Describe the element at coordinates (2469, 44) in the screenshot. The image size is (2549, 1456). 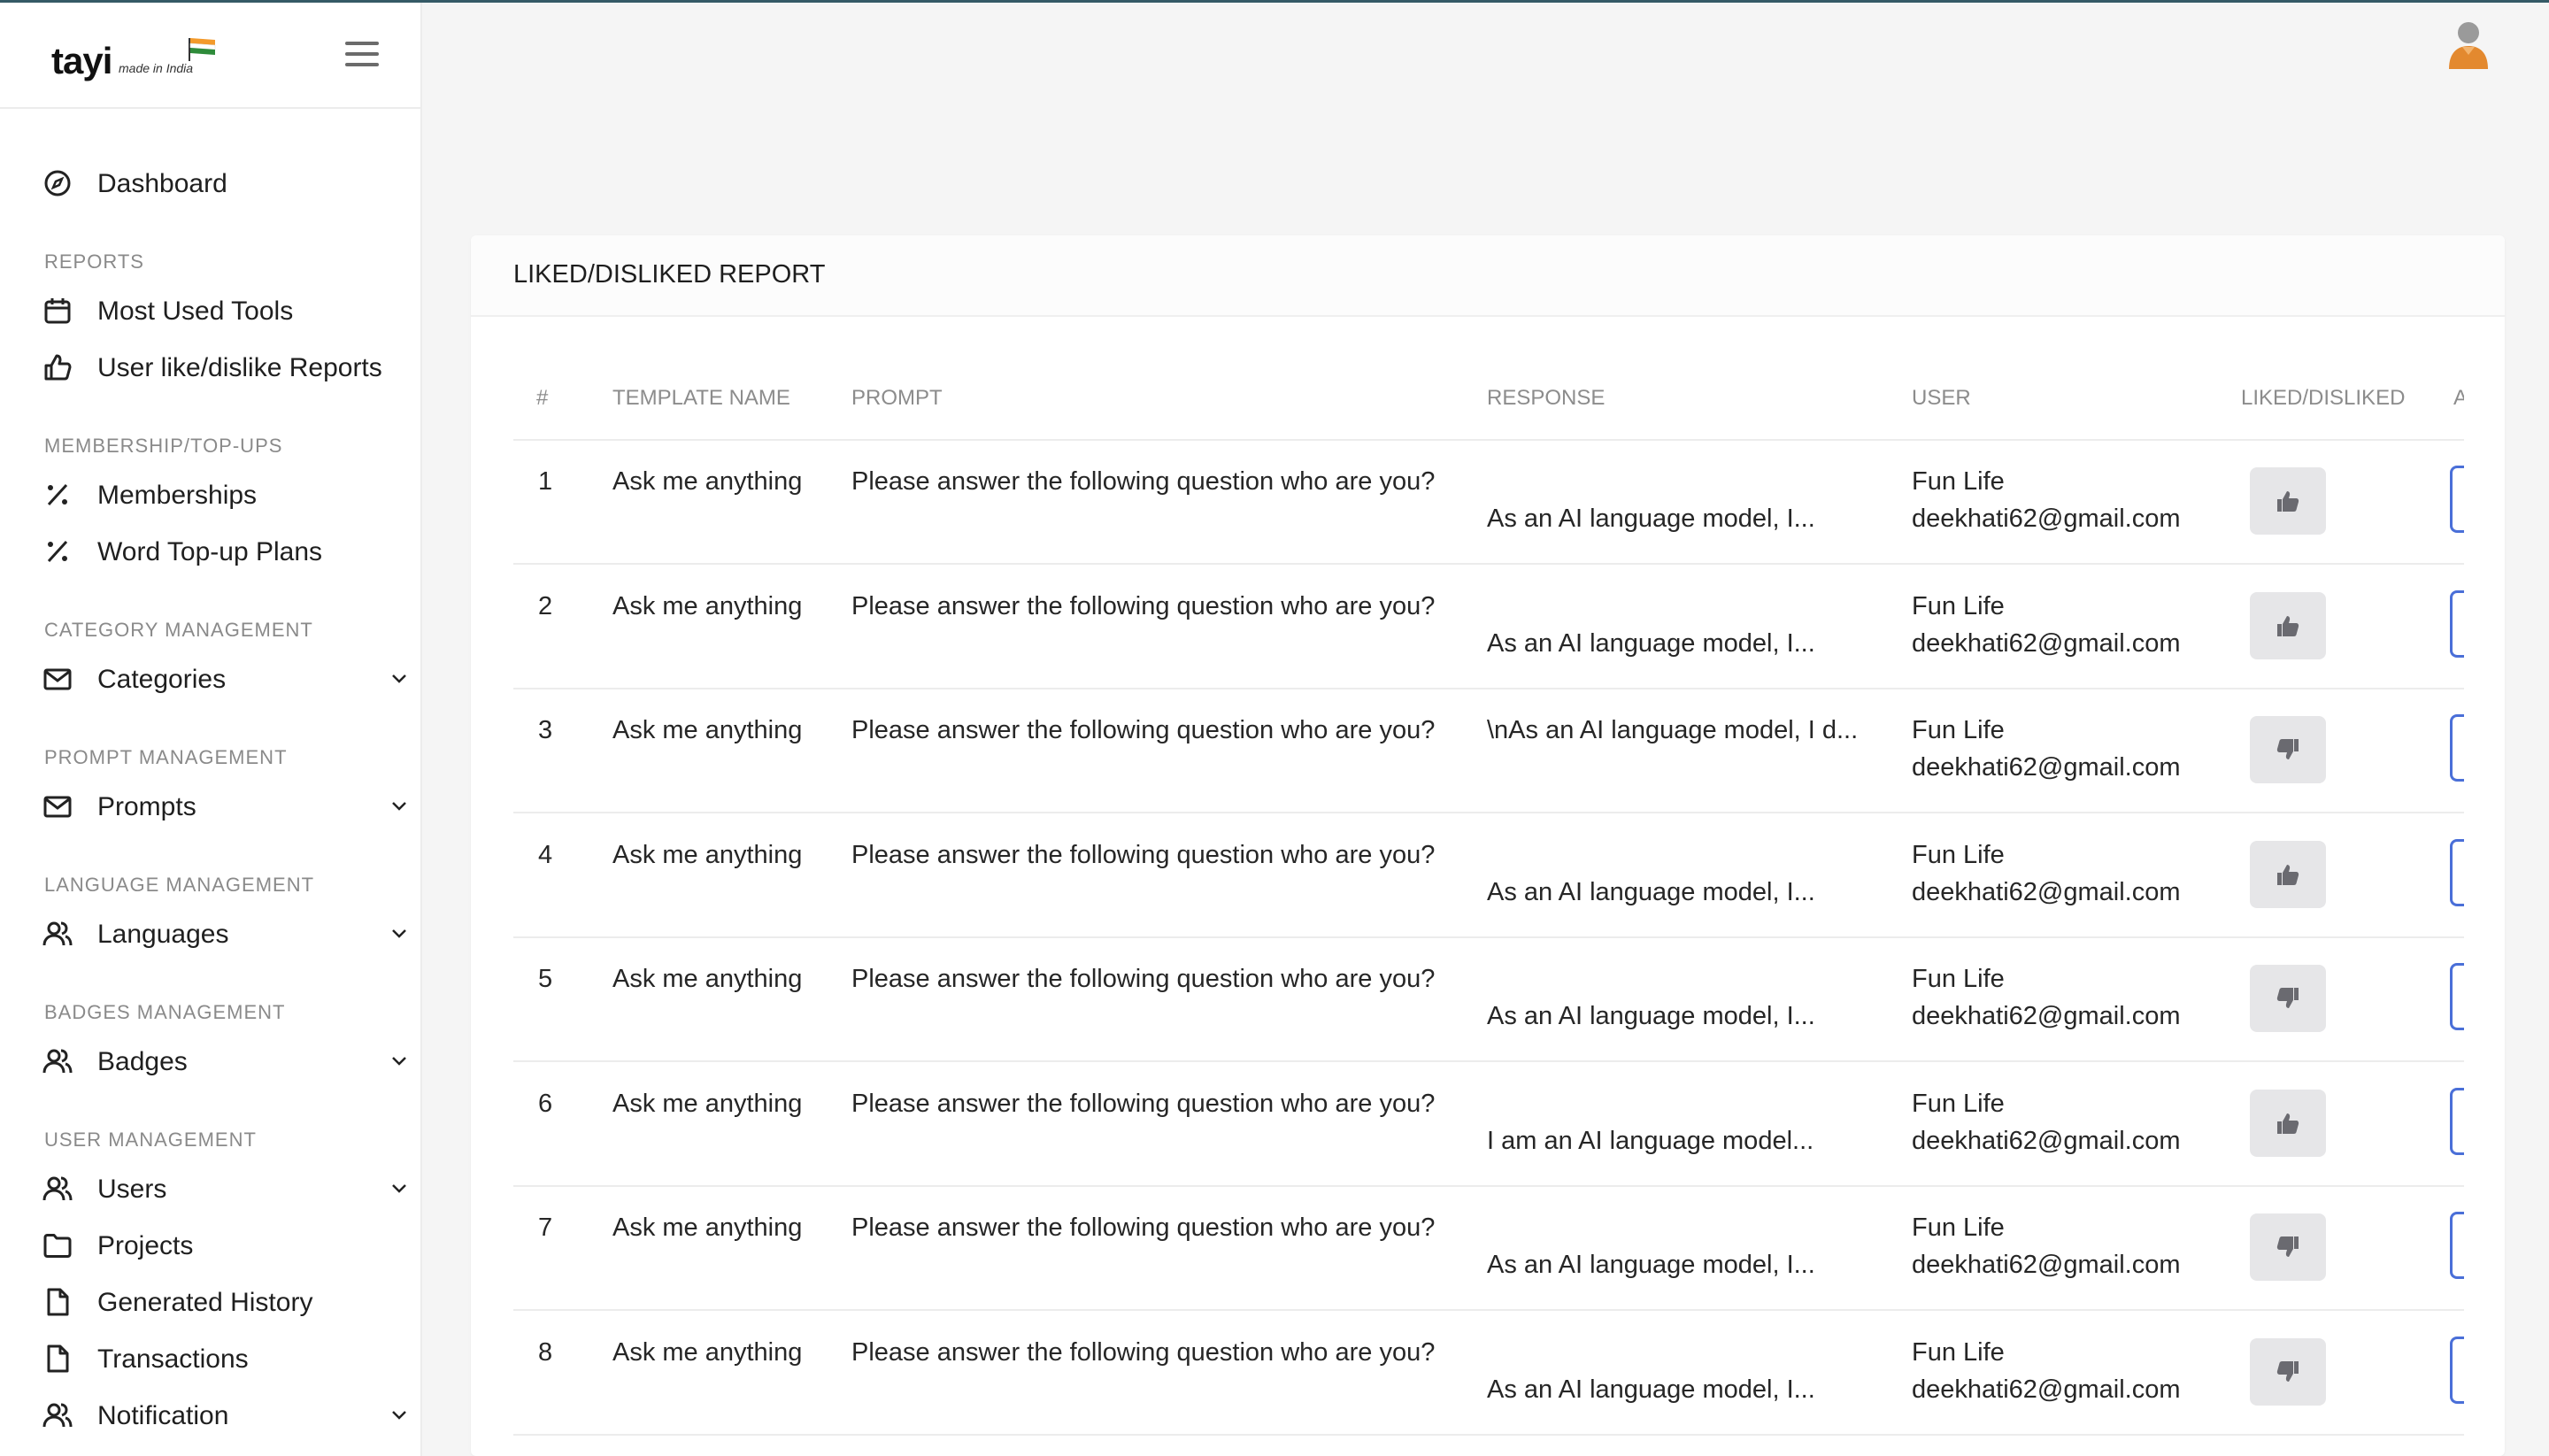
I see `user-avatar-icon` at that location.